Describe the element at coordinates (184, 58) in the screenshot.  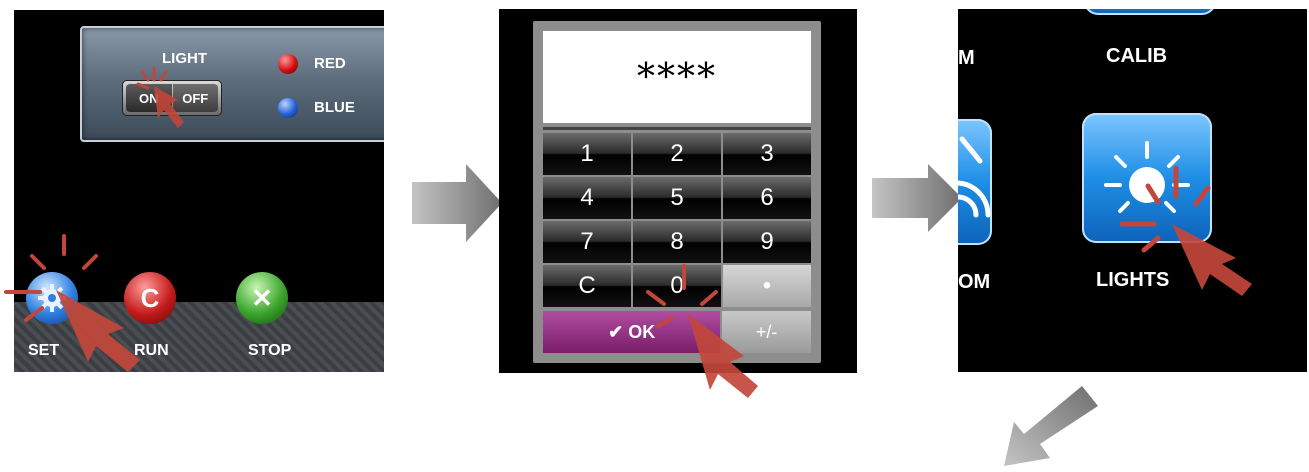
I see `light-label: LIGHT` at that location.